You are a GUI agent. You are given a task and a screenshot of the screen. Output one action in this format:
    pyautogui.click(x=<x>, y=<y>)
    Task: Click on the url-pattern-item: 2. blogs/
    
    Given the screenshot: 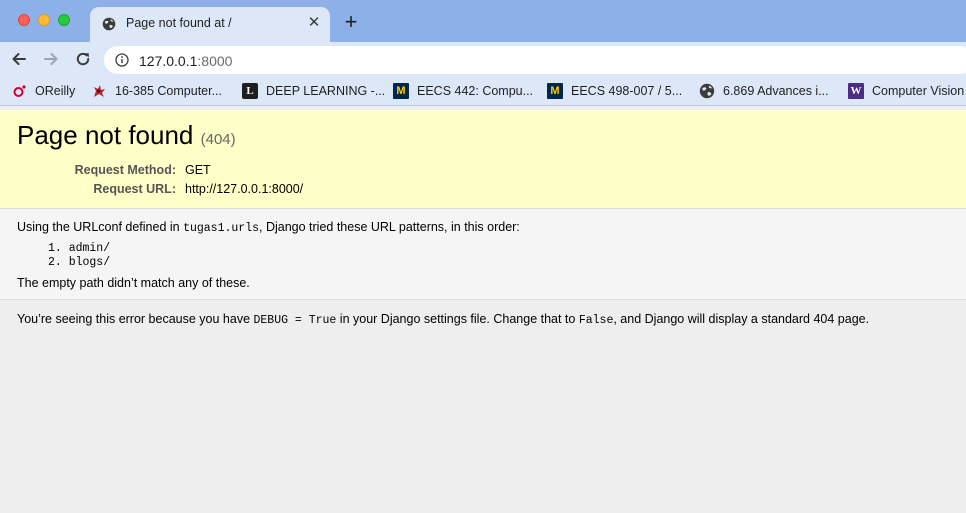 What is the action you would take?
    pyautogui.click(x=79, y=262)
    